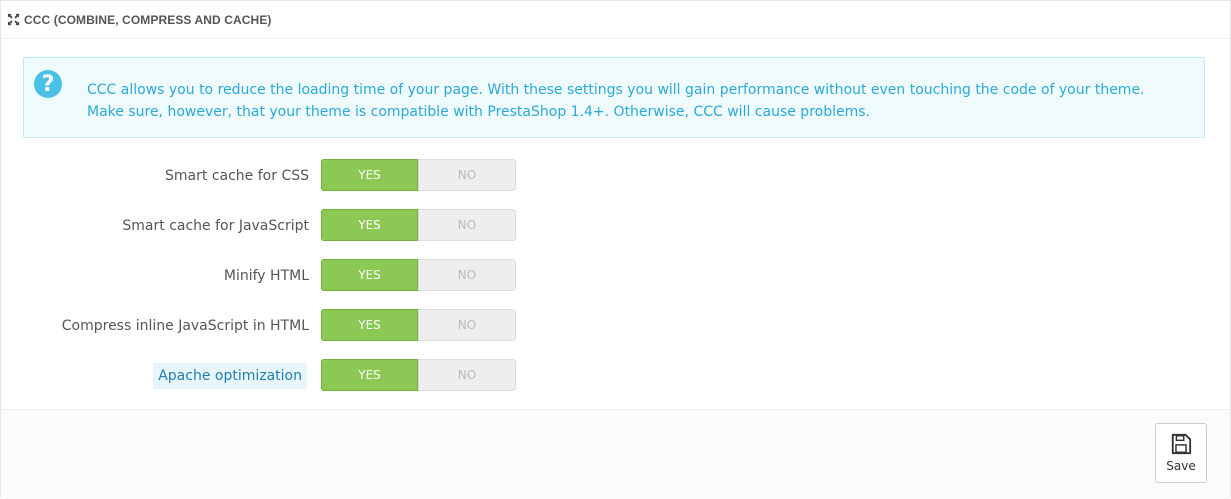 The height and width of the screenshot is (499, 1231). I want to click on apache-optimization-toggle: YES NO, so click(418, 375).